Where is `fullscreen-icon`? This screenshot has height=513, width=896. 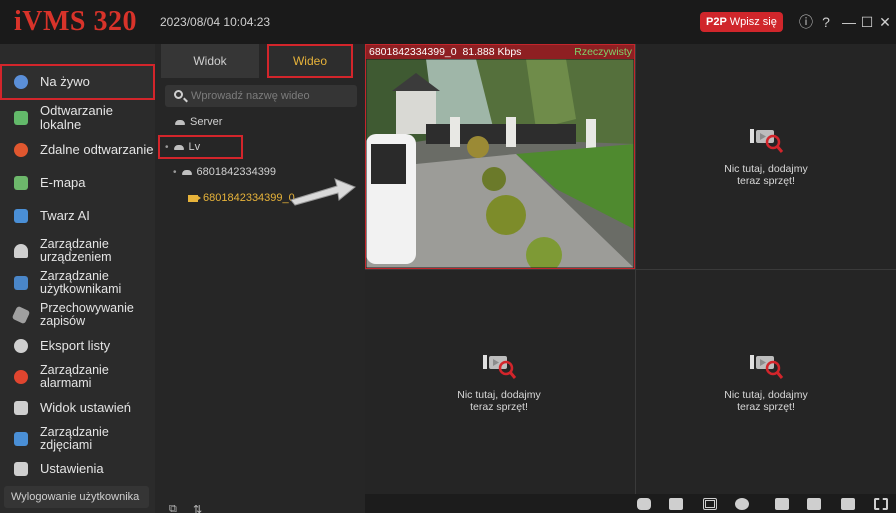 fullscreen-icon is located at coordinates (881, 504).